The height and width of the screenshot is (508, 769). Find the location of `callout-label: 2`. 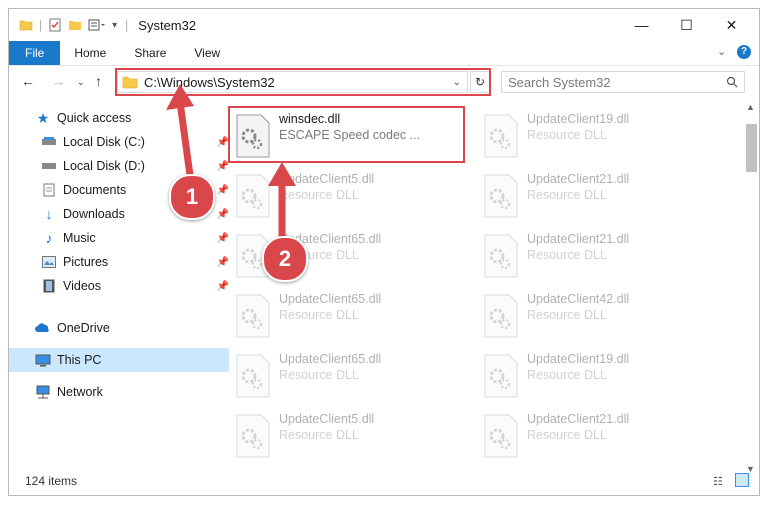

callout-label: 2 is located at coordinates (285, 258).